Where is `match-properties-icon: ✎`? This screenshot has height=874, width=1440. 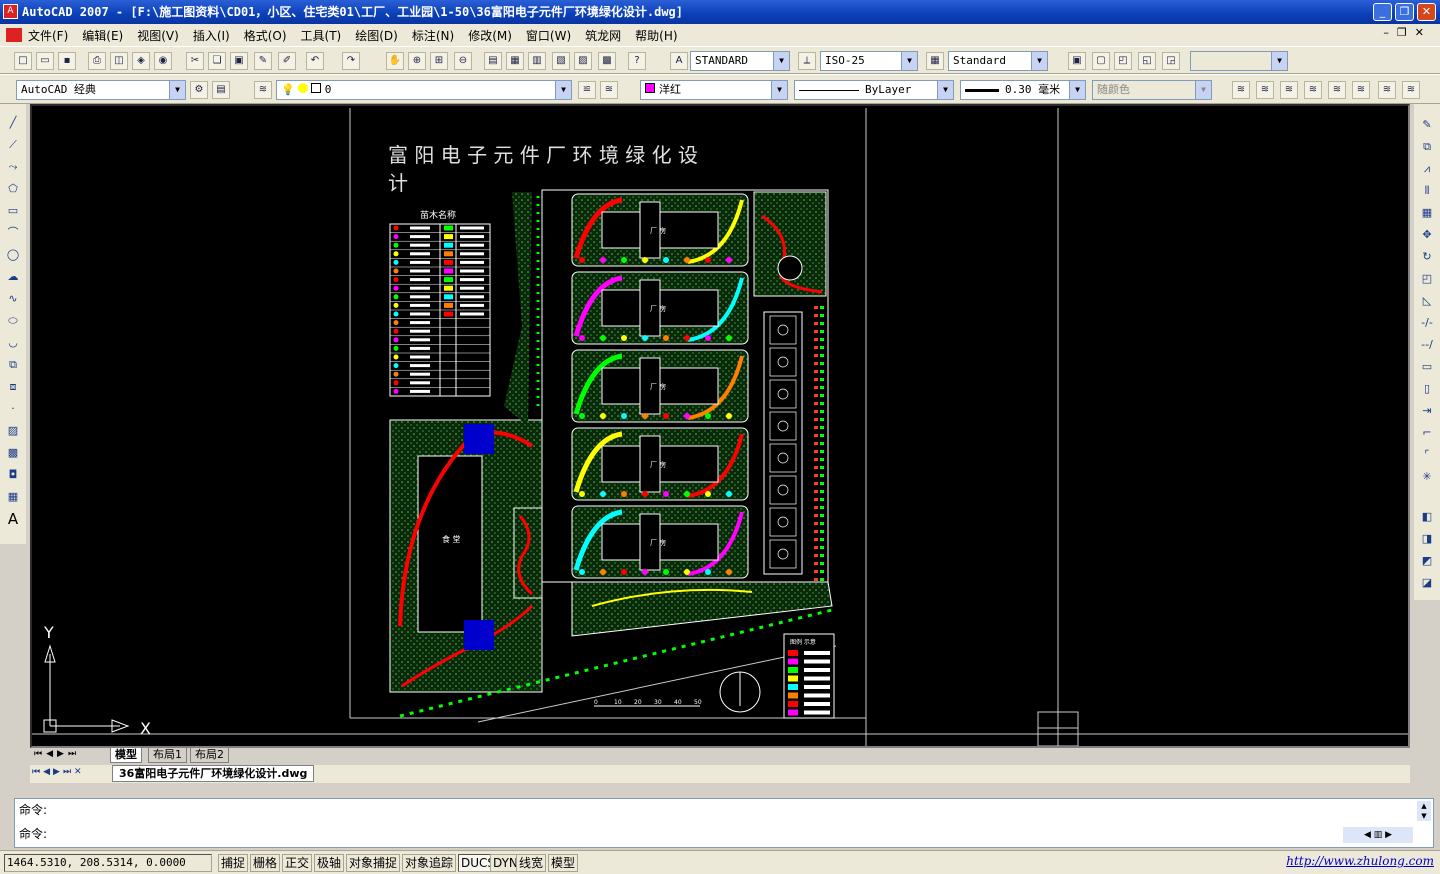 match-properties-icon: ✎ is located at coordinates (263, 61).